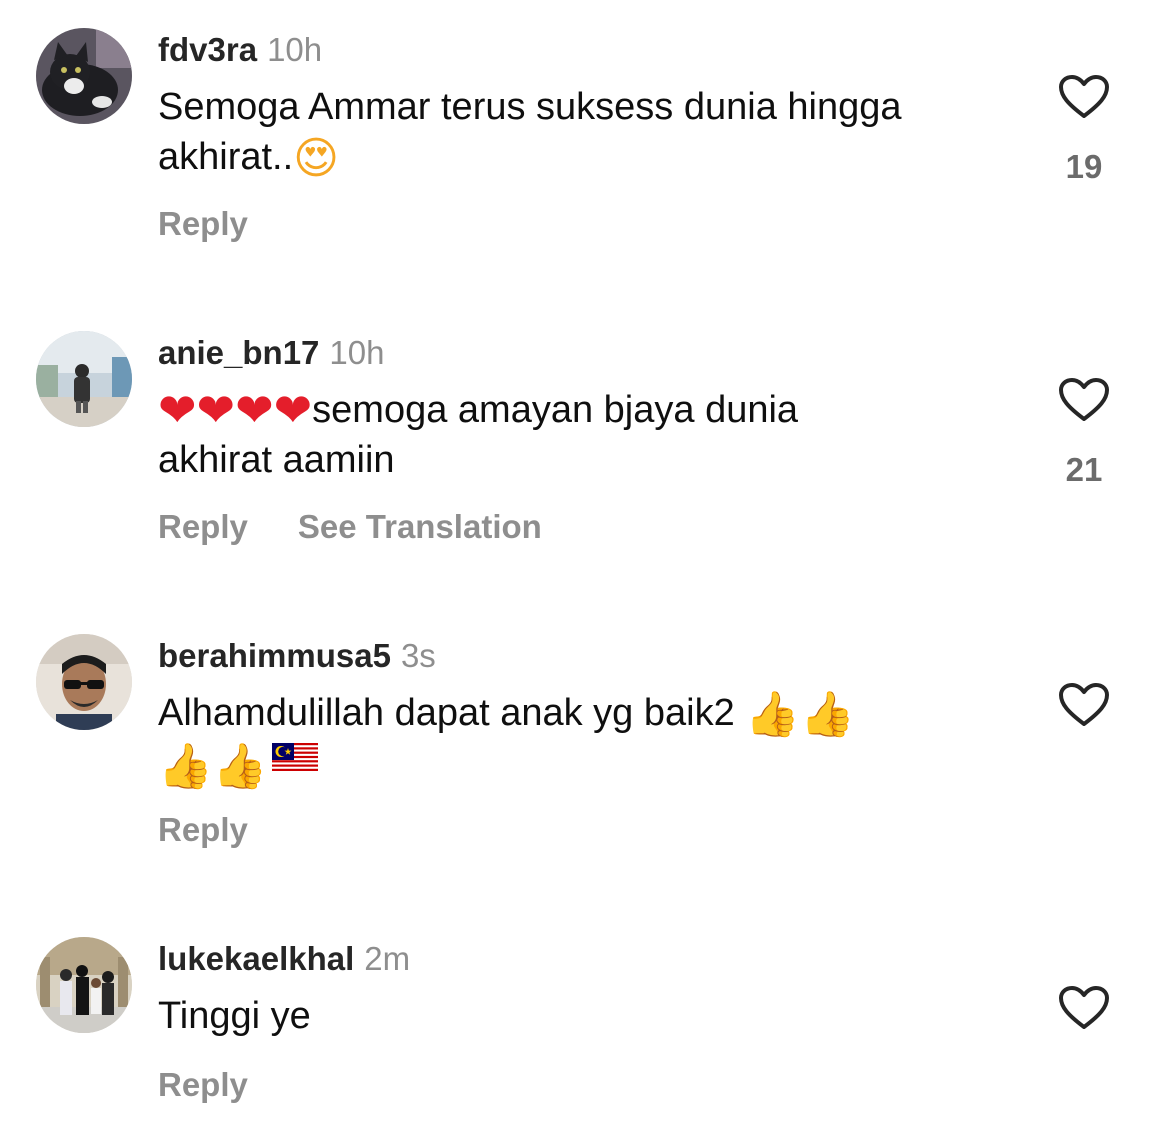 The width and height of the screenshot is (1170, 1133). I want to click on comment-text-line: Semoga Ammar terus suksess dunia hingga, so click(530, 107).